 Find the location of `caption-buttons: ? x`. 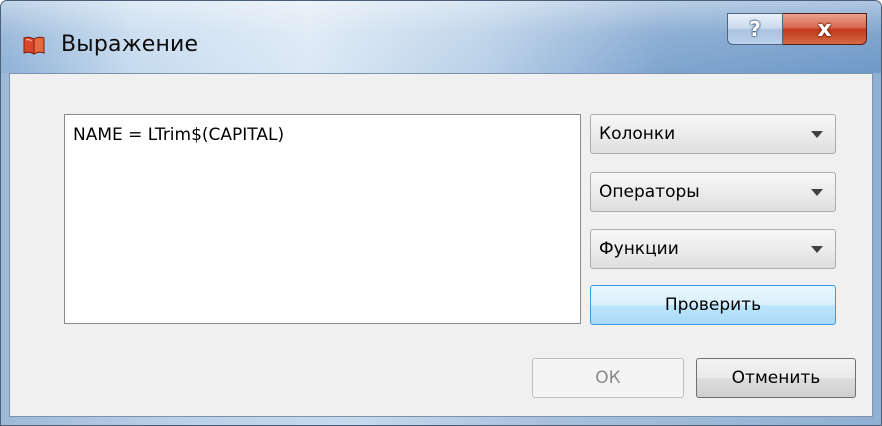

caption-buttons: ? x is located at coordinates (797, 30).